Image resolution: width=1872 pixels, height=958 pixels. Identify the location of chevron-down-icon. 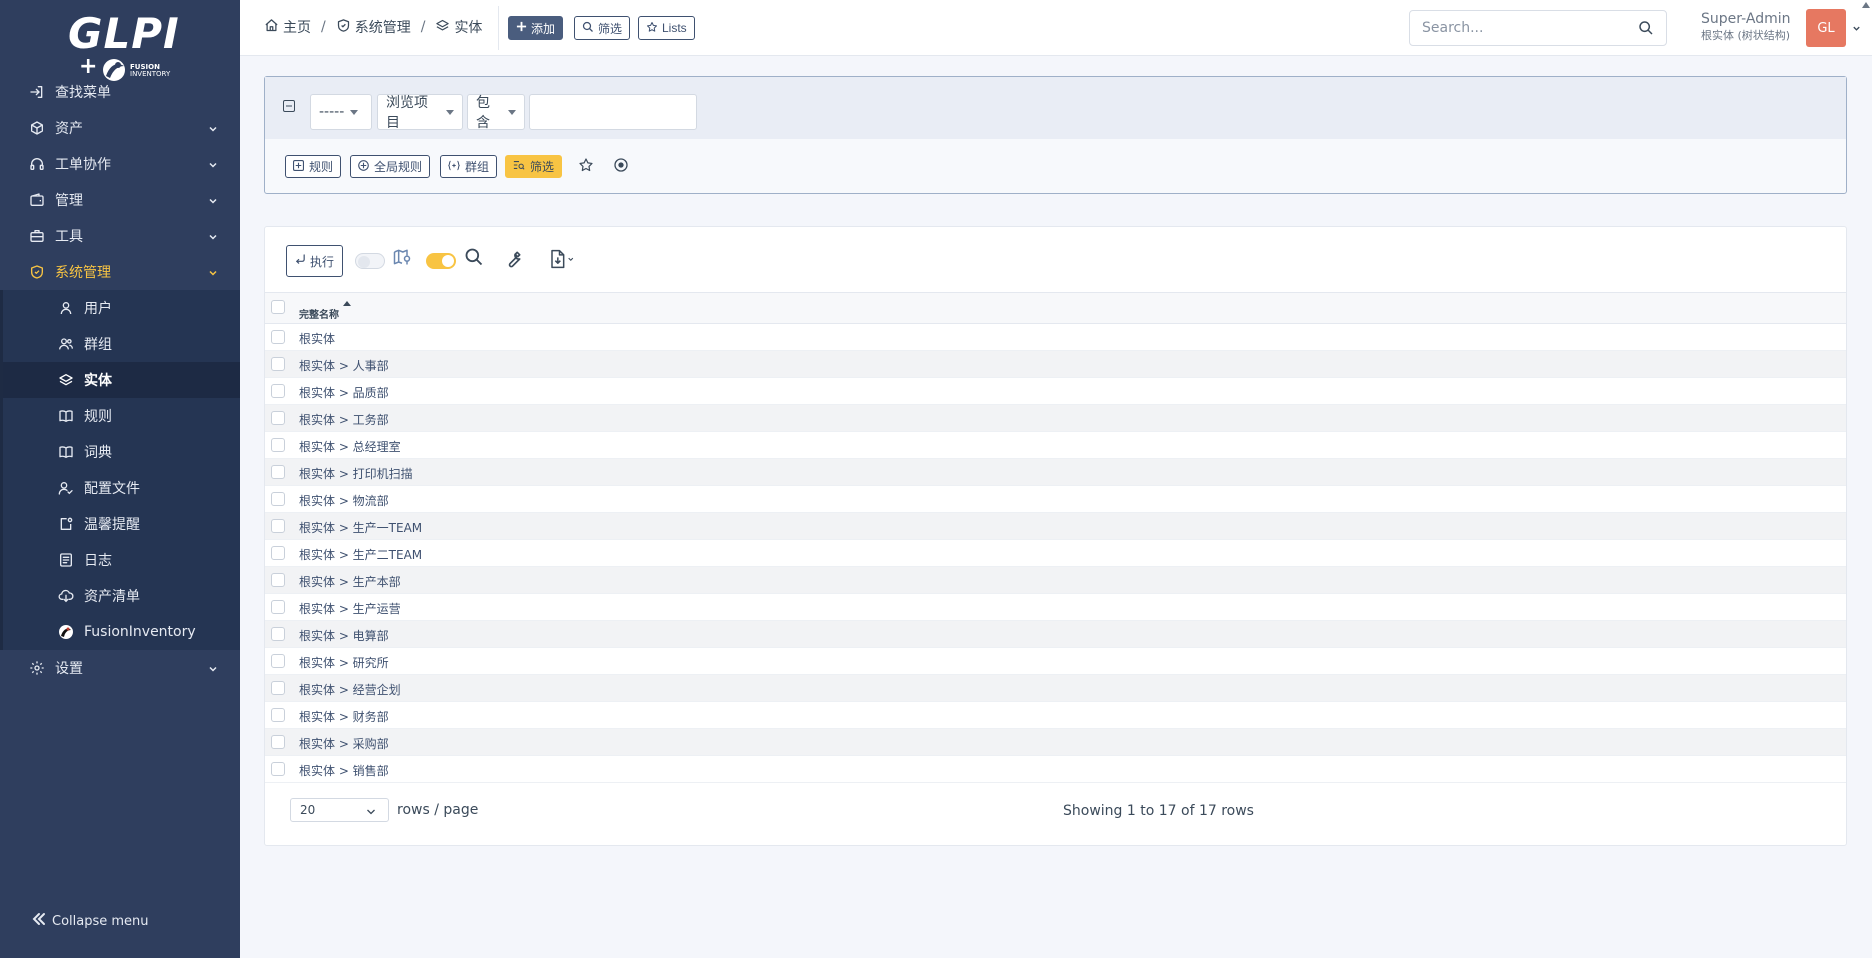
(1856, 29).